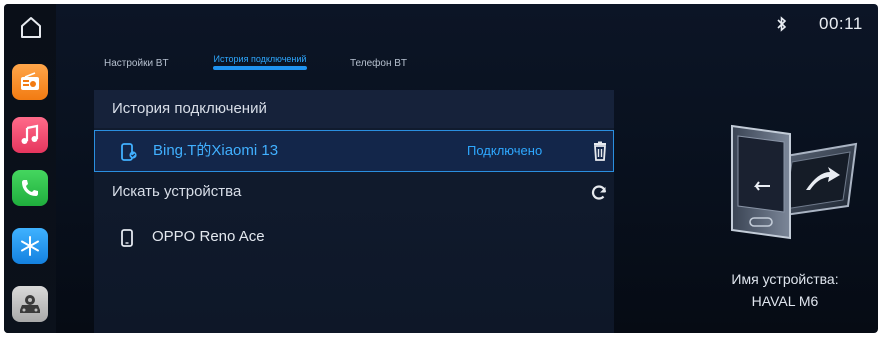 The image size is (882, 337). What do you see at coordinates (30, 168) in the screenshot?
I see `app-dock` at bounding box center [30, 168].